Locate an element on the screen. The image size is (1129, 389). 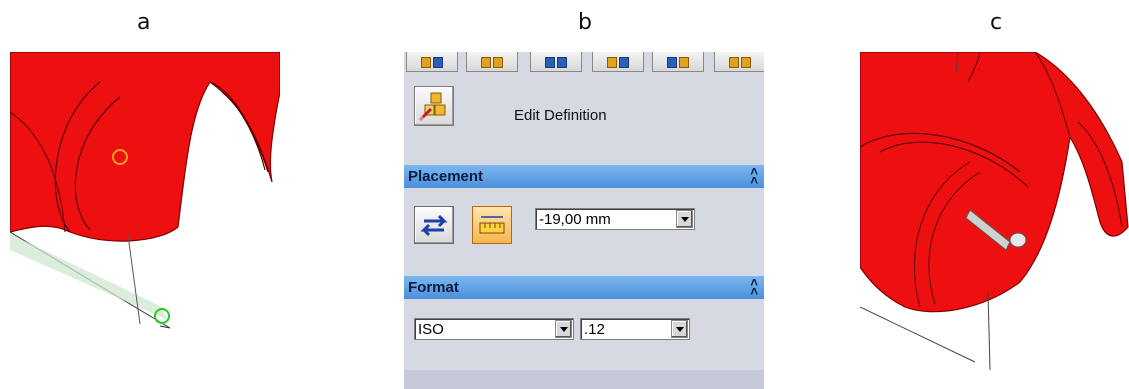
swap-arrows-icon is located at coordinates (434, 225).